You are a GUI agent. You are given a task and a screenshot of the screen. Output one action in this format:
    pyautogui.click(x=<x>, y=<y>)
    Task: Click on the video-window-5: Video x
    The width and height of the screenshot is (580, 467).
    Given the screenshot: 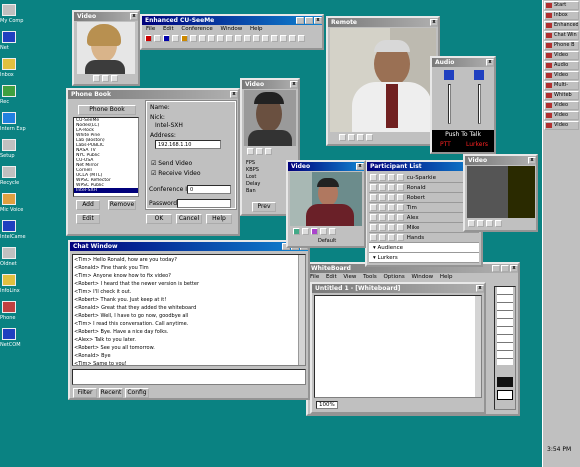 What is the action you would take?
    pyautogui.click(x=500, y=193)
    